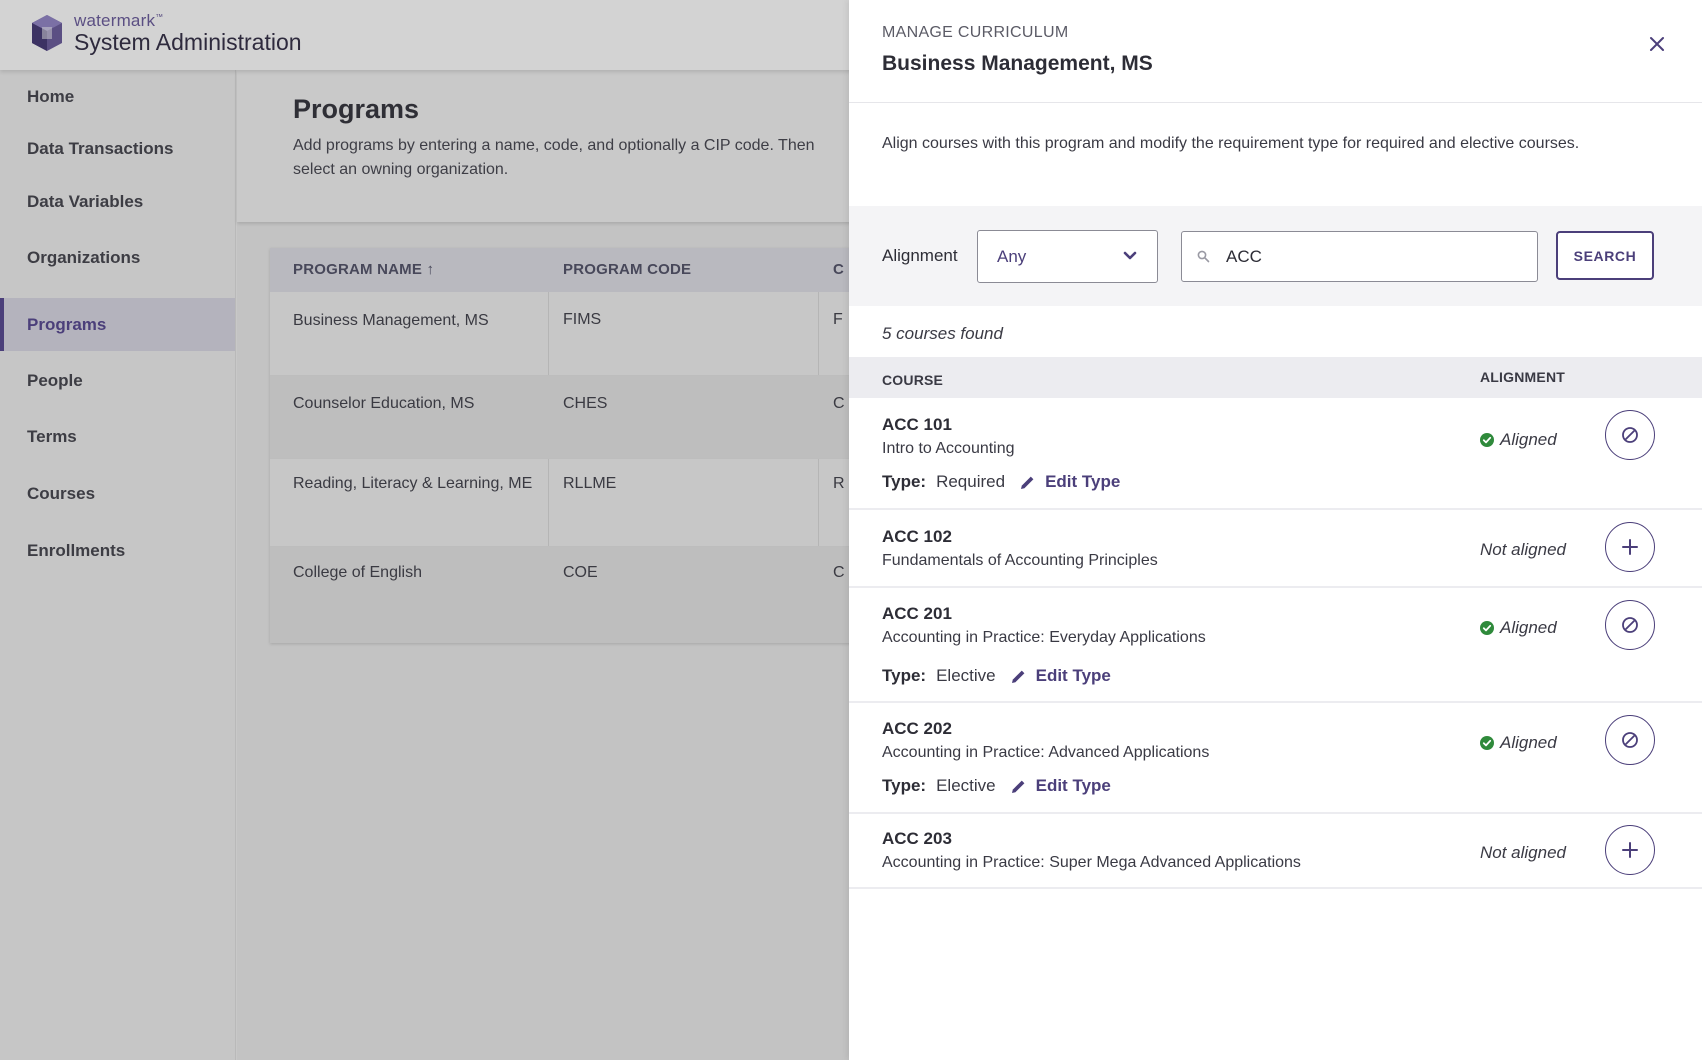  Describe the element at coordinates (356, 109) in the screenshot. I see `page-title: Programs` at that location.